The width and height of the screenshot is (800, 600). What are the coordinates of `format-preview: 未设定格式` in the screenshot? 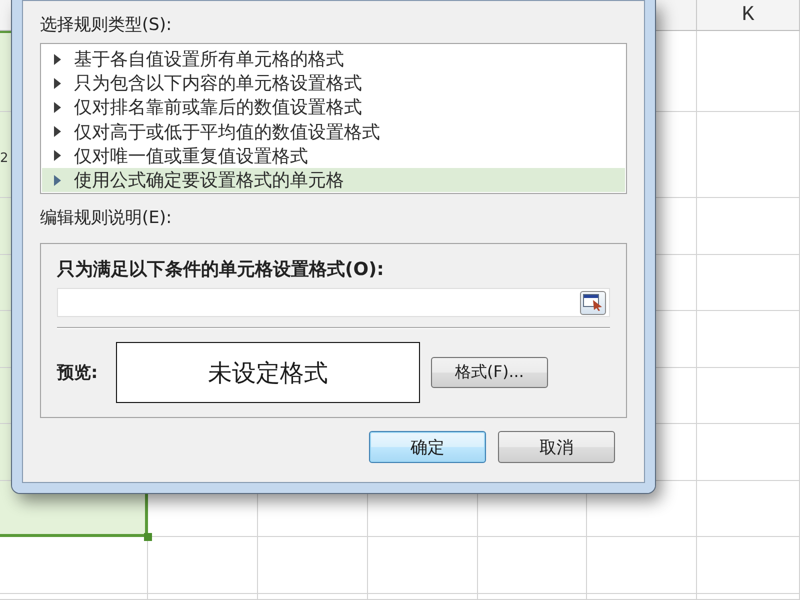 It's located at (268, 372).